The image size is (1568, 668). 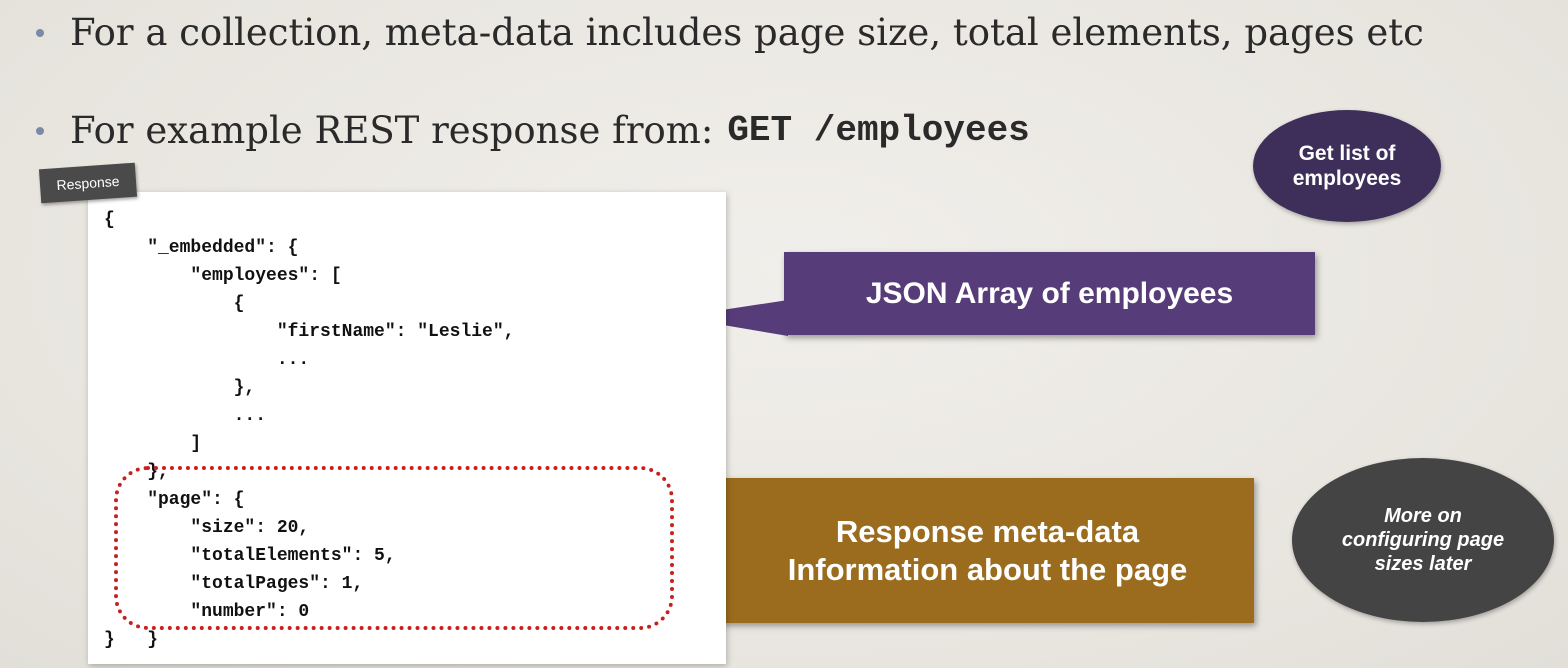 What do you see at coordinates (1423, 564) in the screenshot?
I see `bubble-line3: sizes later` at bounding box center [1423, 564].